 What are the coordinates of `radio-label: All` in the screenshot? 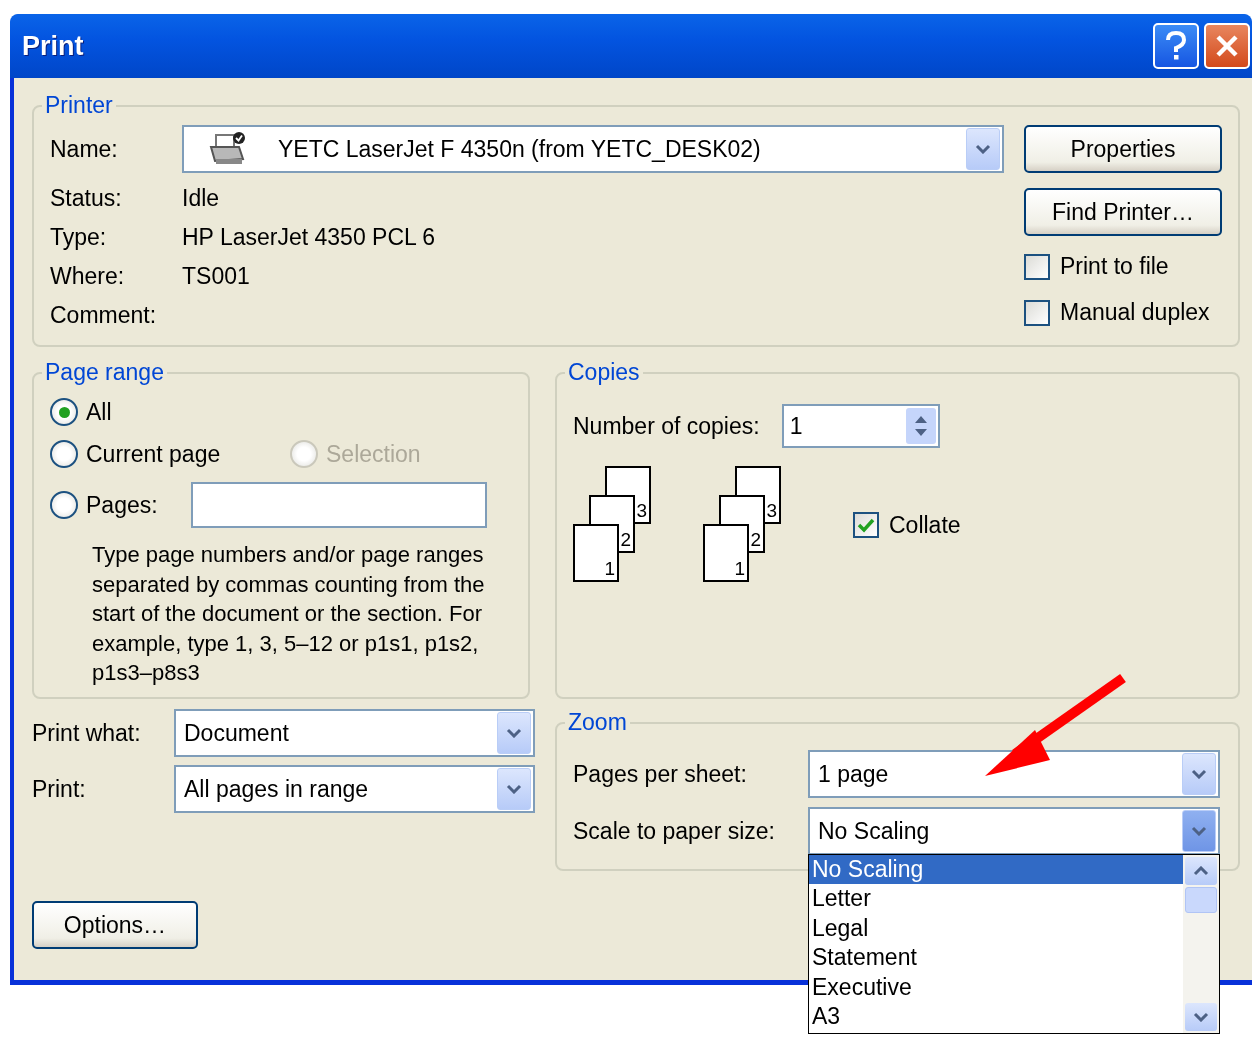 It's located at (99, 412).